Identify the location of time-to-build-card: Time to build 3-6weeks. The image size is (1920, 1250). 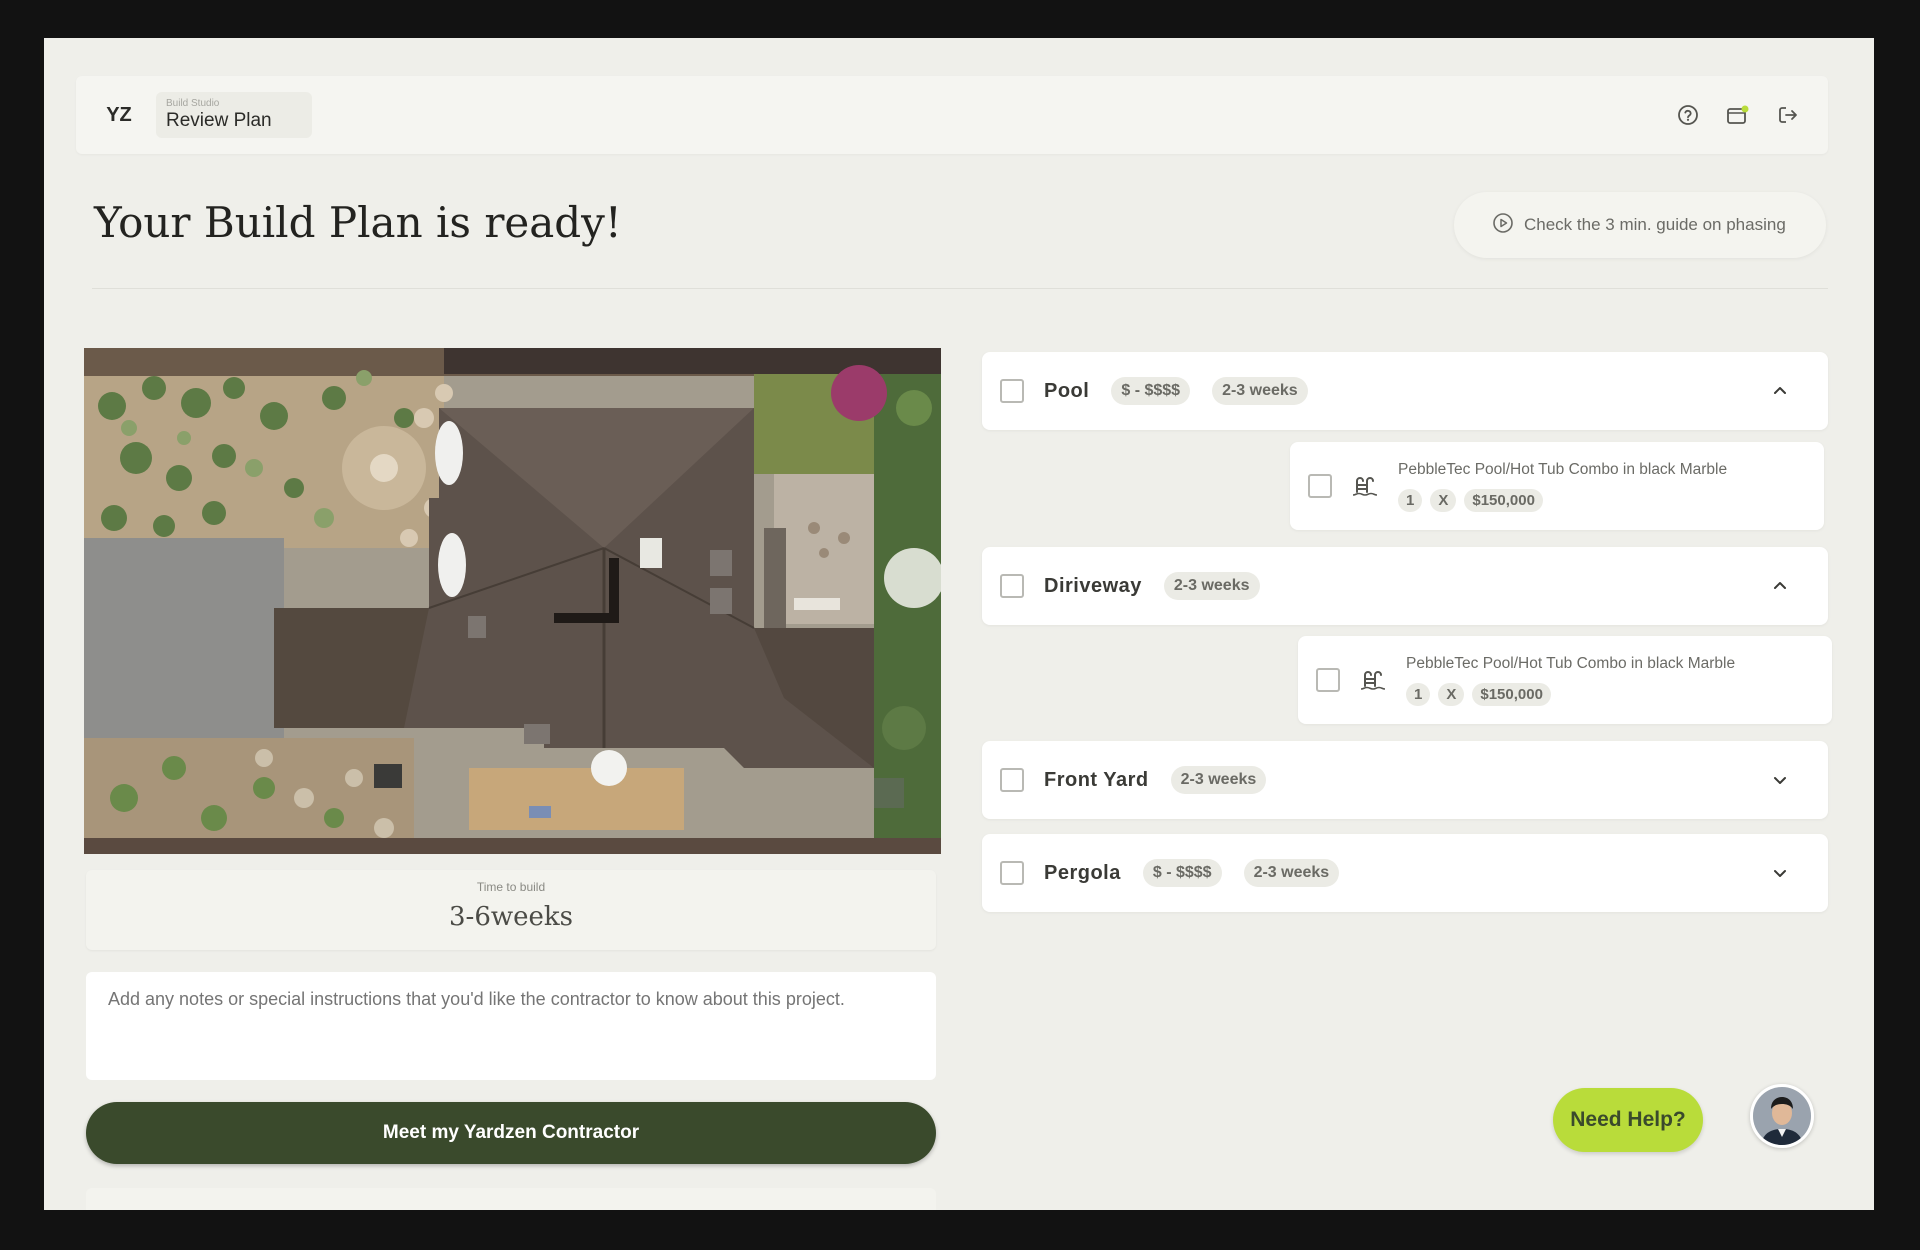
(511, 910).